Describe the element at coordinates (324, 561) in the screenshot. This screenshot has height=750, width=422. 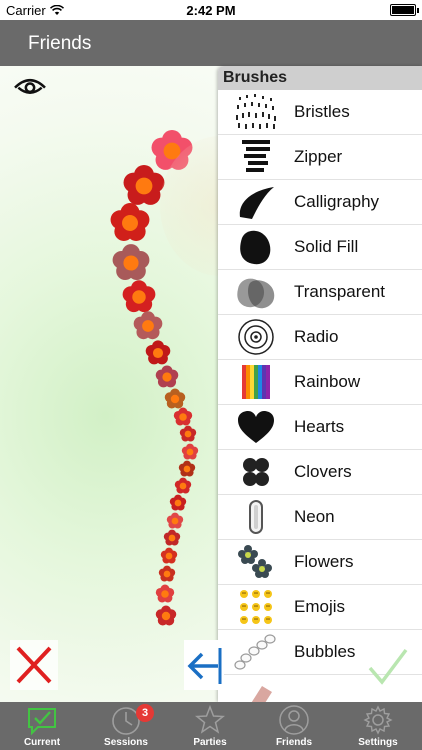
I see `brush-label: Flowers` at that location.